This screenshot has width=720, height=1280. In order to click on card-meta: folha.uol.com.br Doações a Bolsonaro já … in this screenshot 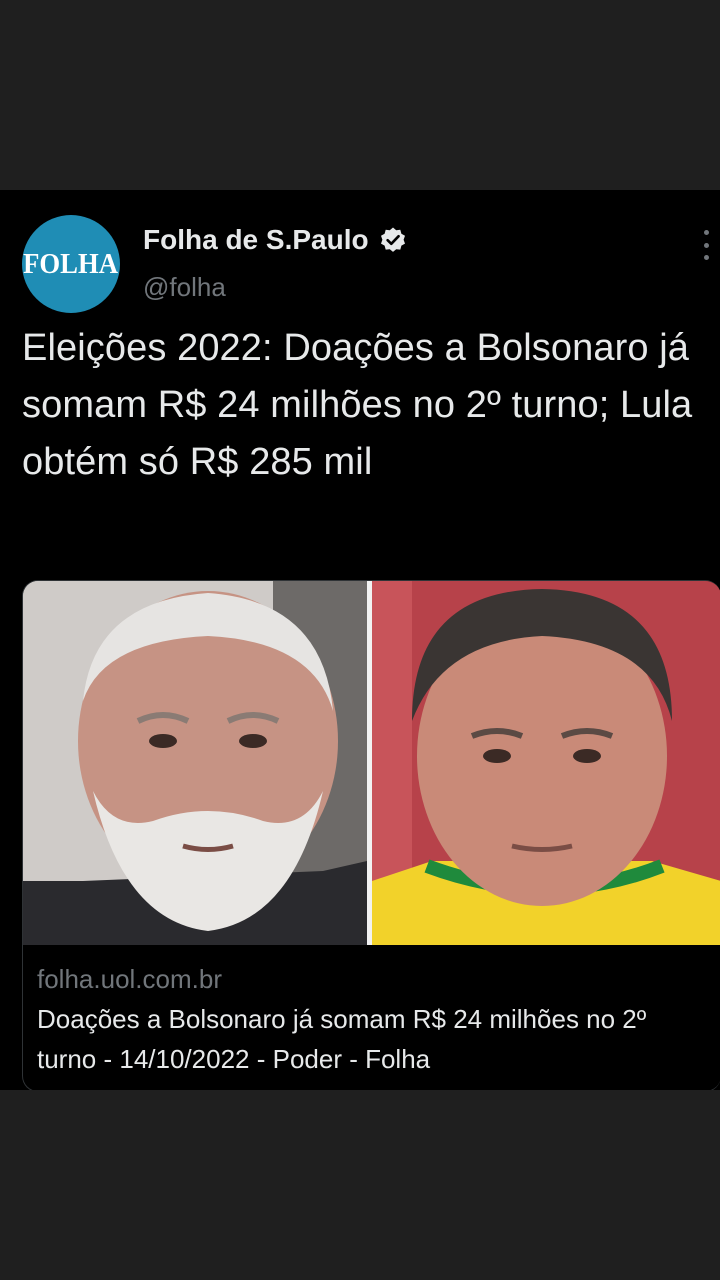, I will do `click(372, 1020)`.